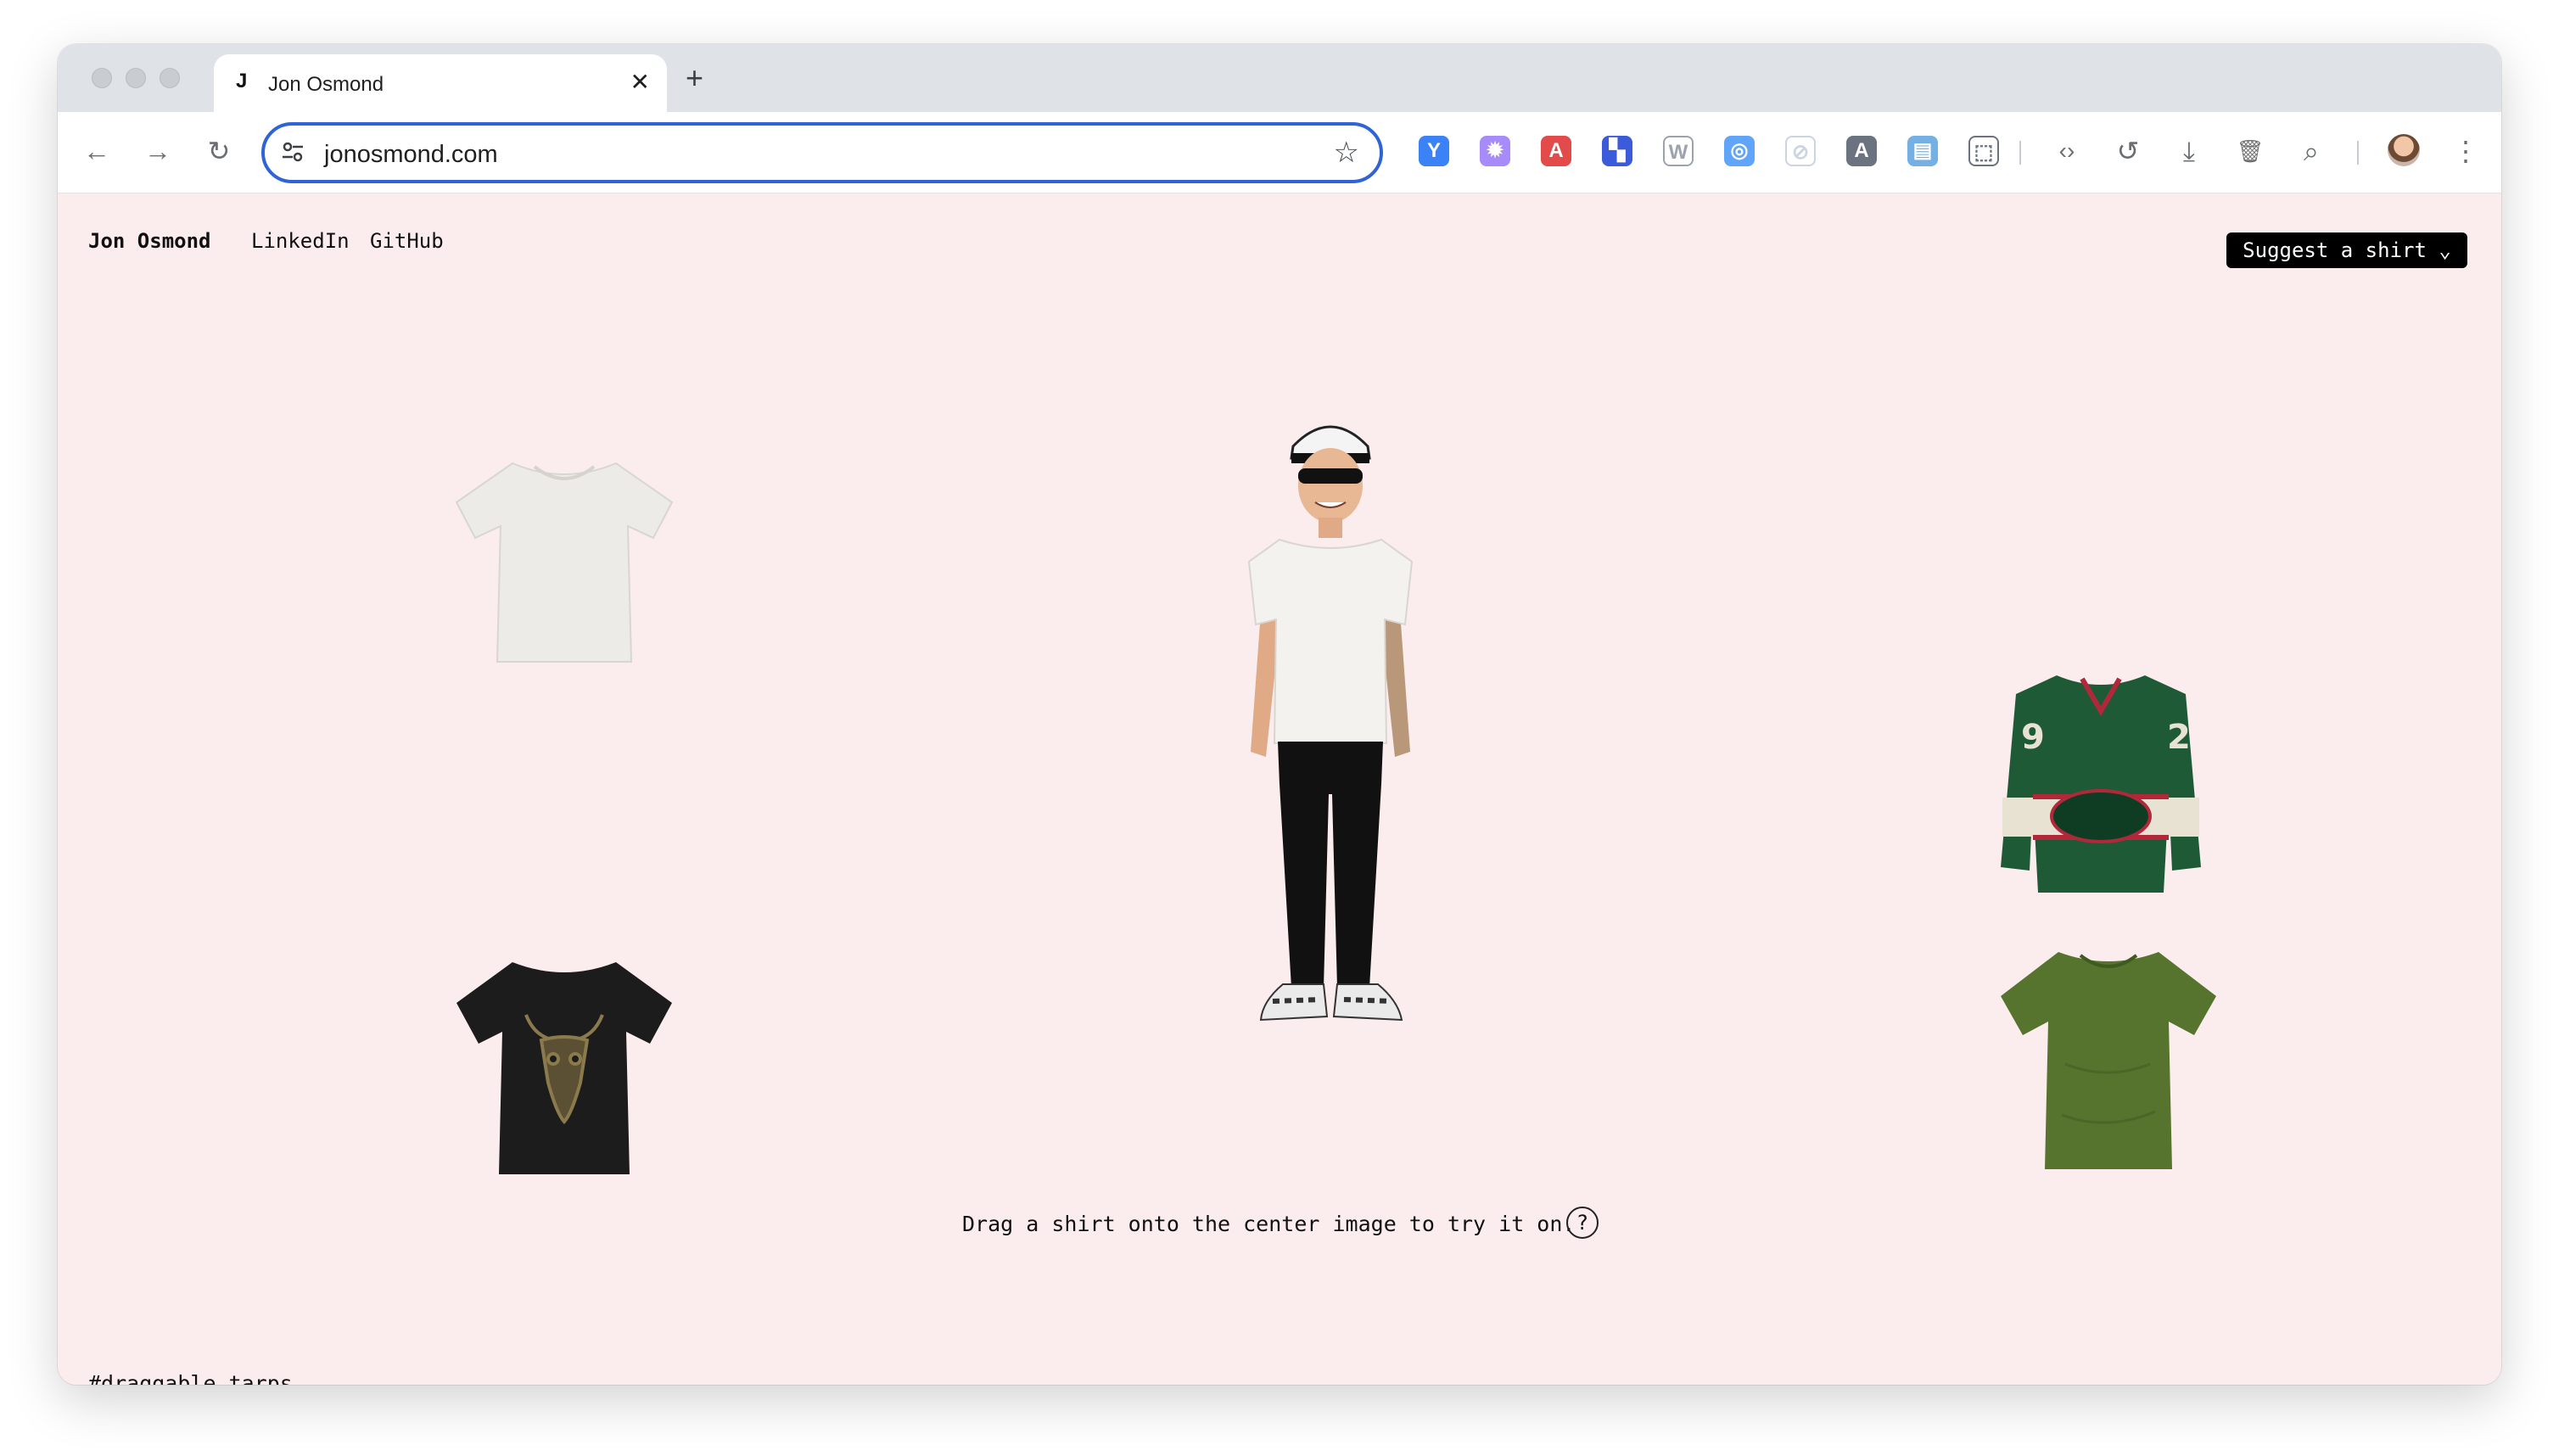 The height and width of the screenshot is (1456, 2559). What do you see at coordinates (640, 82) in the screenshot?
I see `close-tab-icon: ✕` at bounding box center [640, 82].